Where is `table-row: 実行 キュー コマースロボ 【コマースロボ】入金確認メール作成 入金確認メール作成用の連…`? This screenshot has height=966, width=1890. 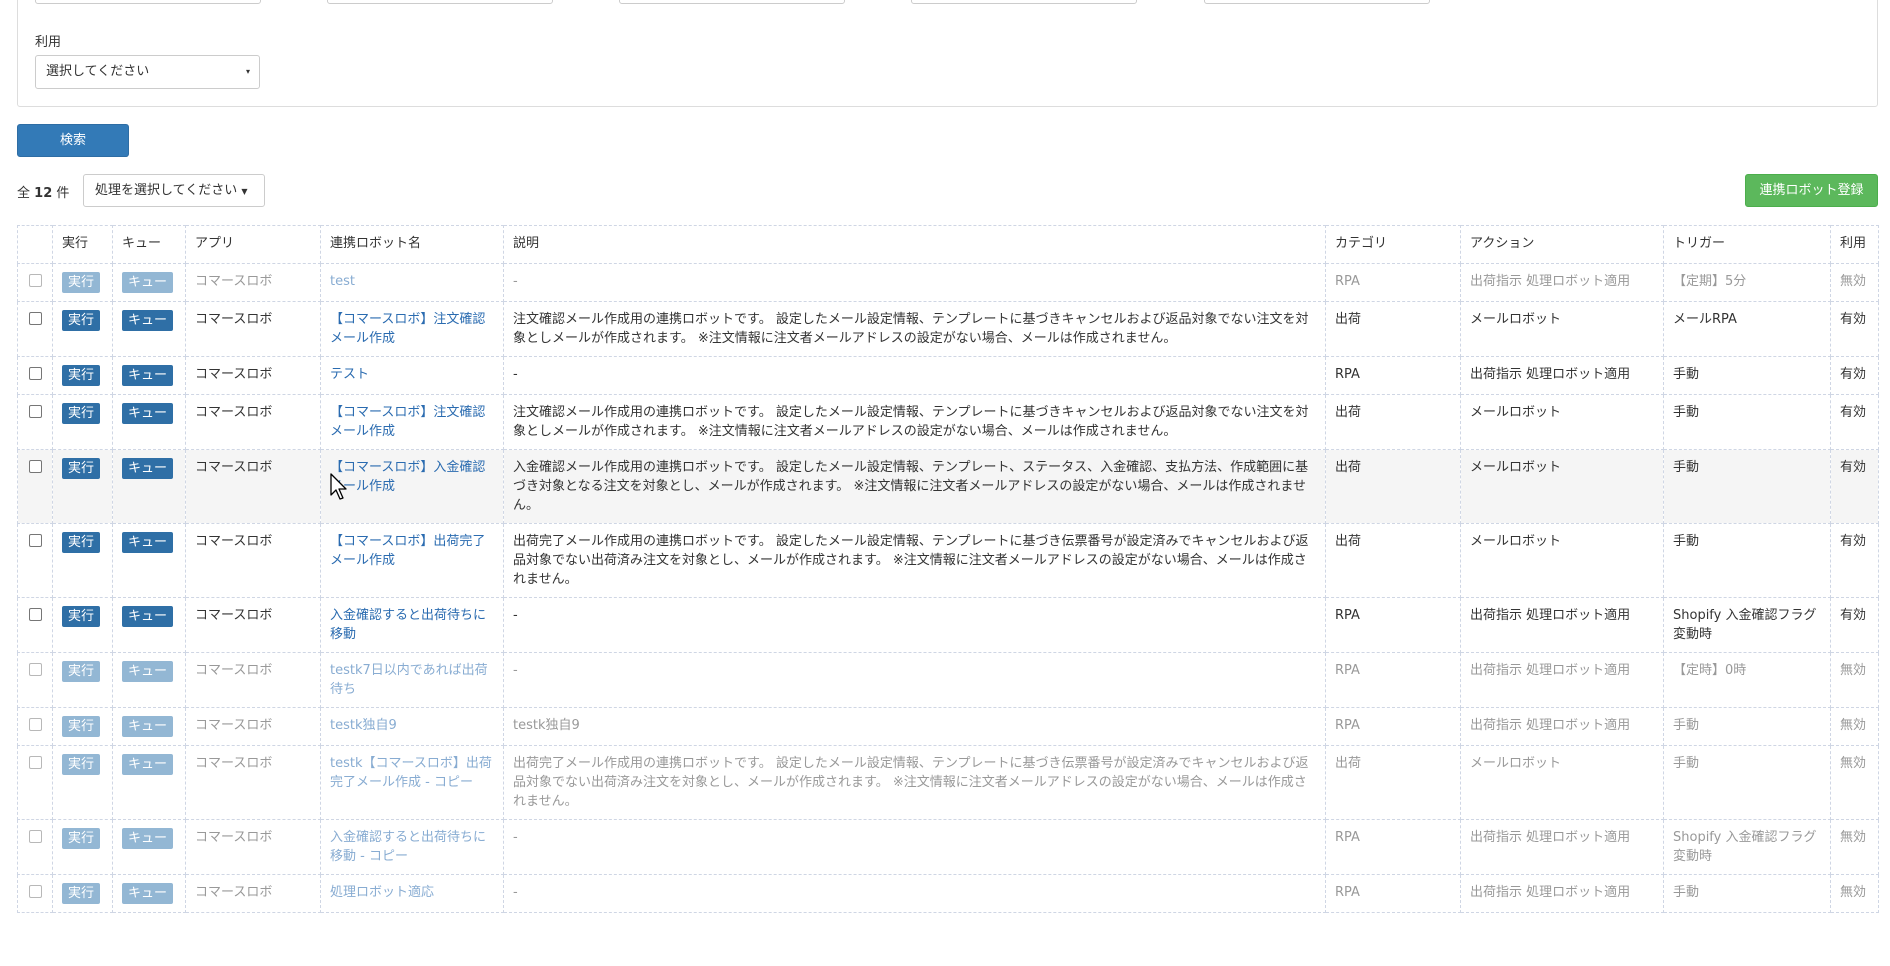 table-row: 実行 キュー コマースロボ 【コマースロボ】入金確認メール作成 入金確認メール作成用の連… is located at coordinates (948, 486).